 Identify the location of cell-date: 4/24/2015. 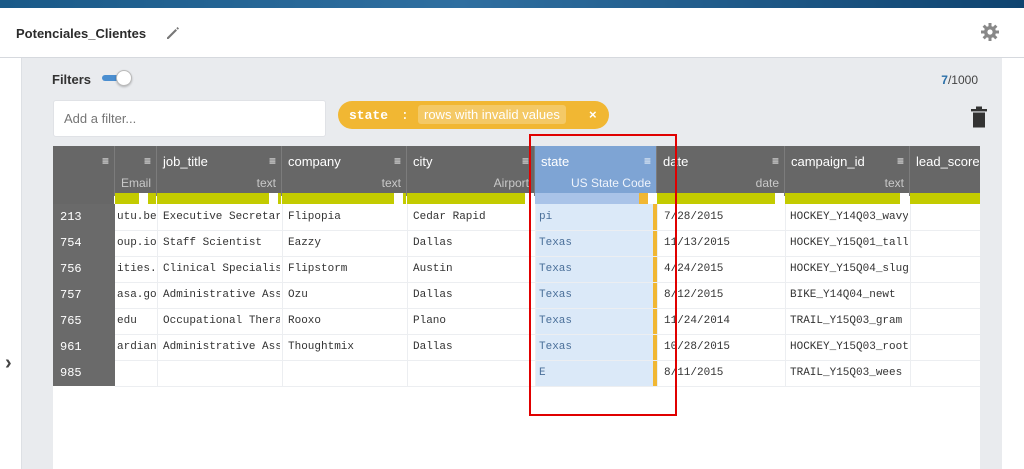
(723, 269).